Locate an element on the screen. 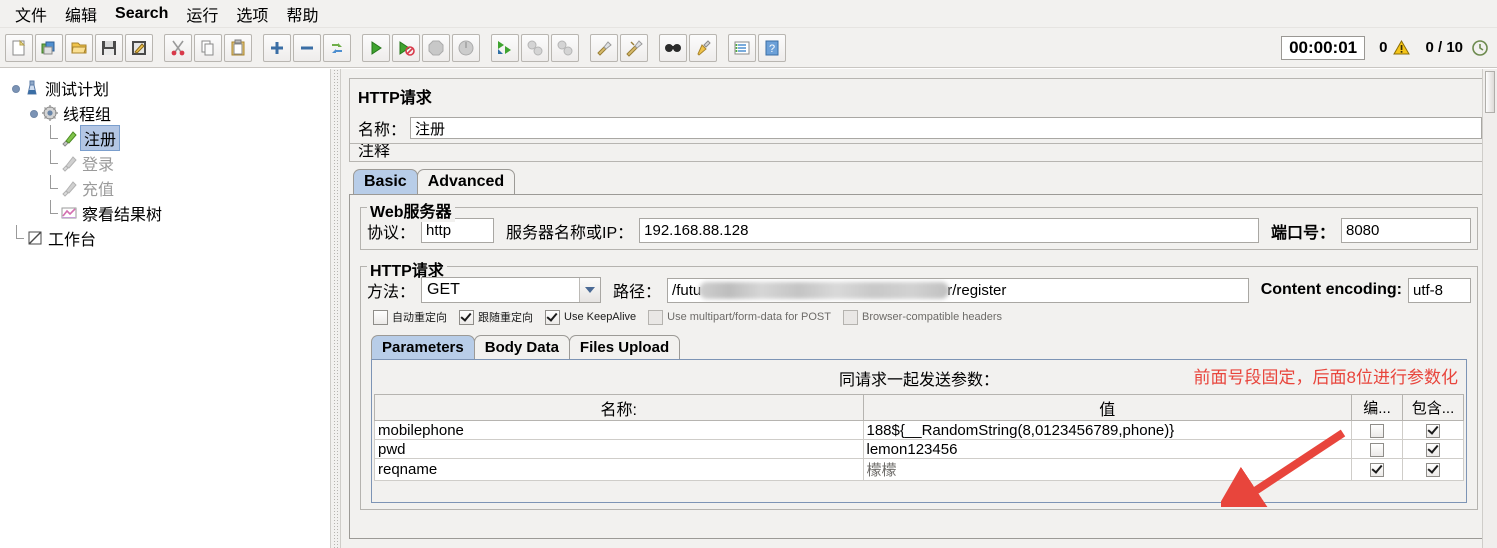  paste-button is located at coordinates (238, 47).